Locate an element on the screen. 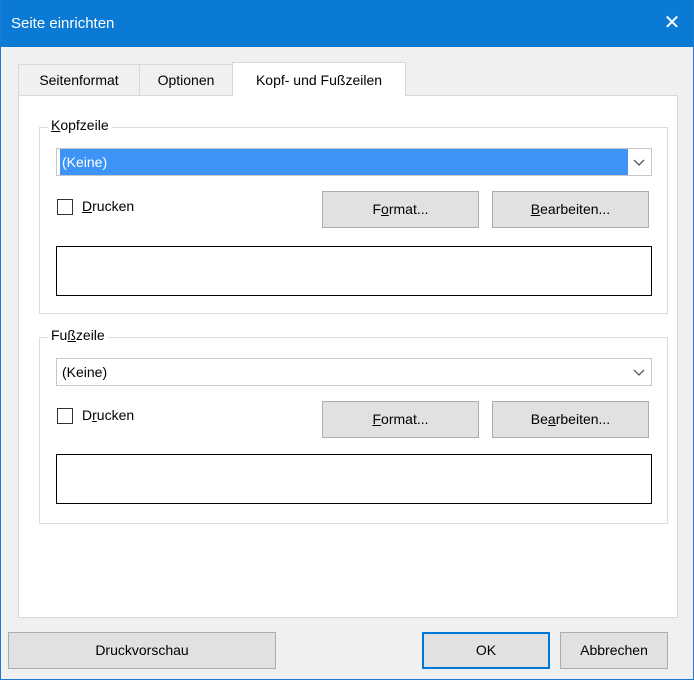 This screenshot has width=694, height=680. header-preview-box is located at coordinates (354, 271).